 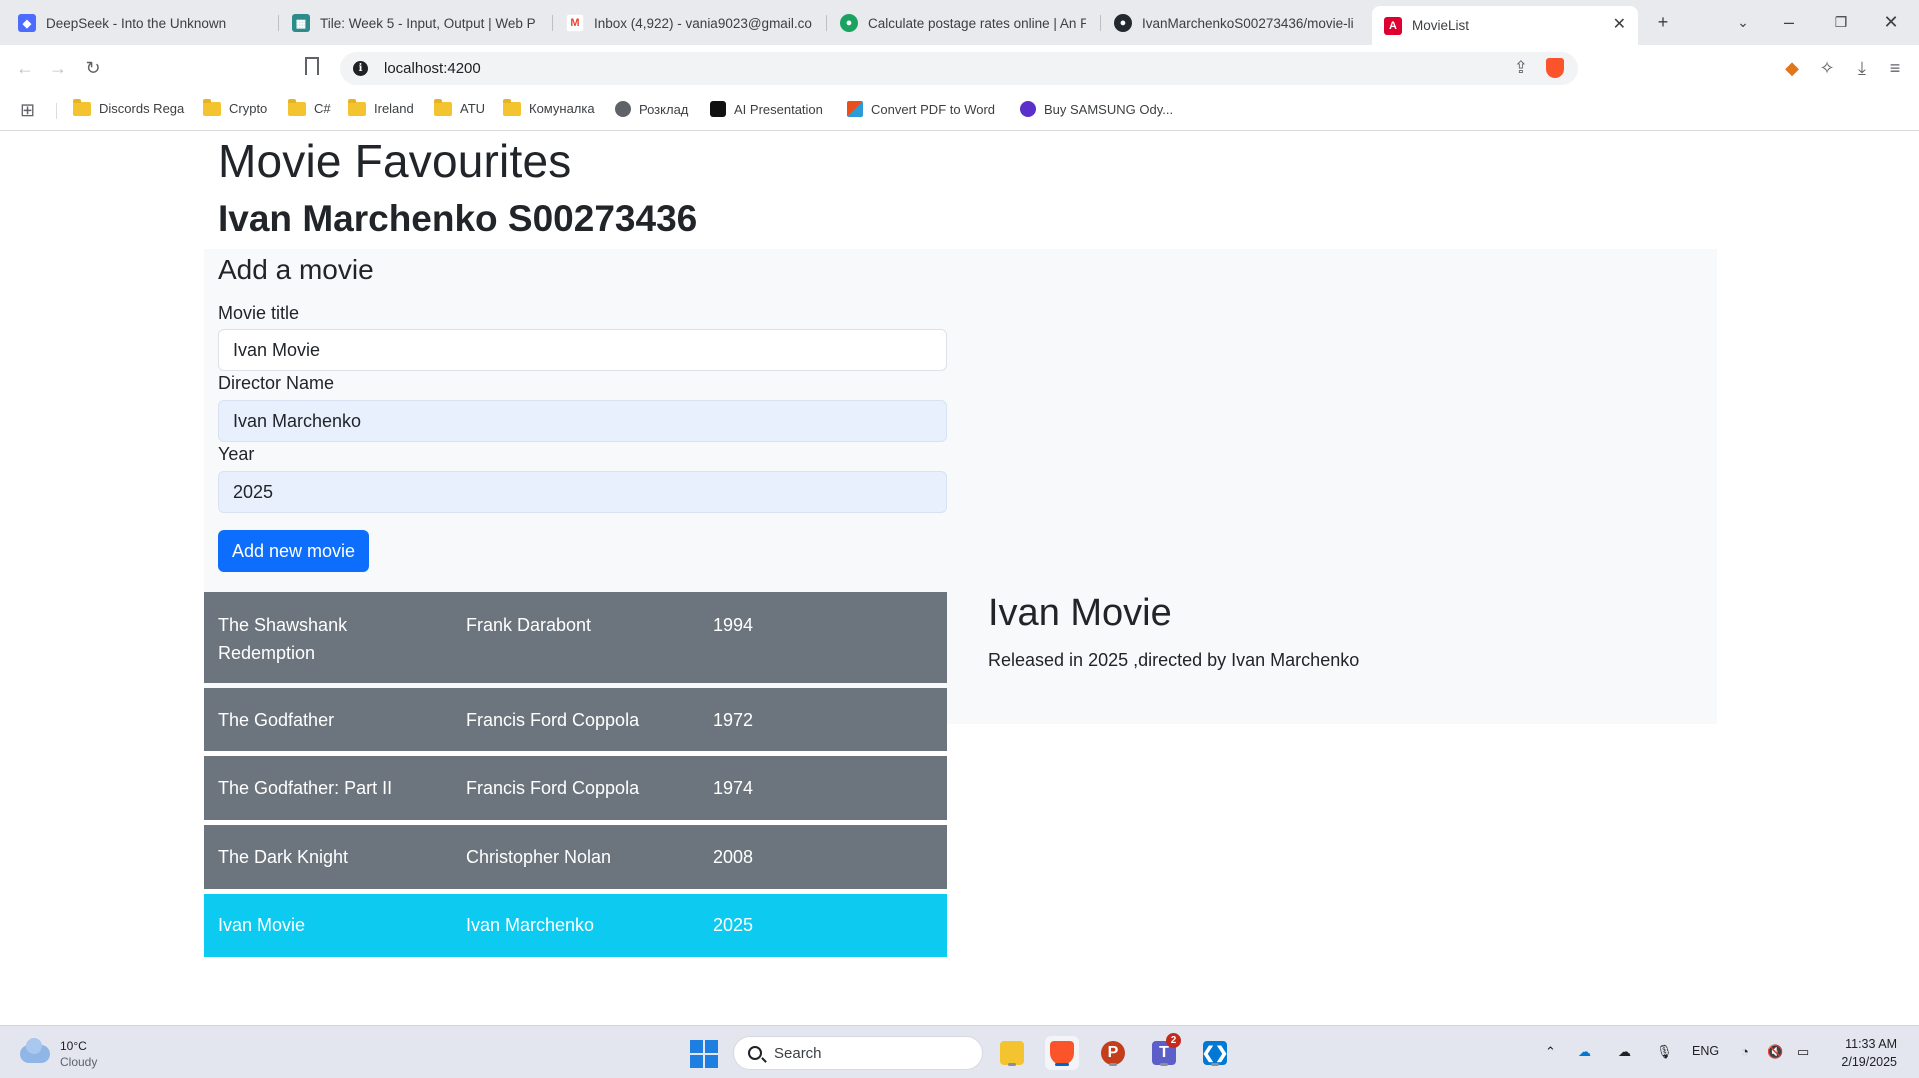 What do you see at coordinates (689, 23) in the screenshot?
I see `tab-gmail: M Inbox (4,922) - vania9023@gmail.co` at bounding box center [689, 23].